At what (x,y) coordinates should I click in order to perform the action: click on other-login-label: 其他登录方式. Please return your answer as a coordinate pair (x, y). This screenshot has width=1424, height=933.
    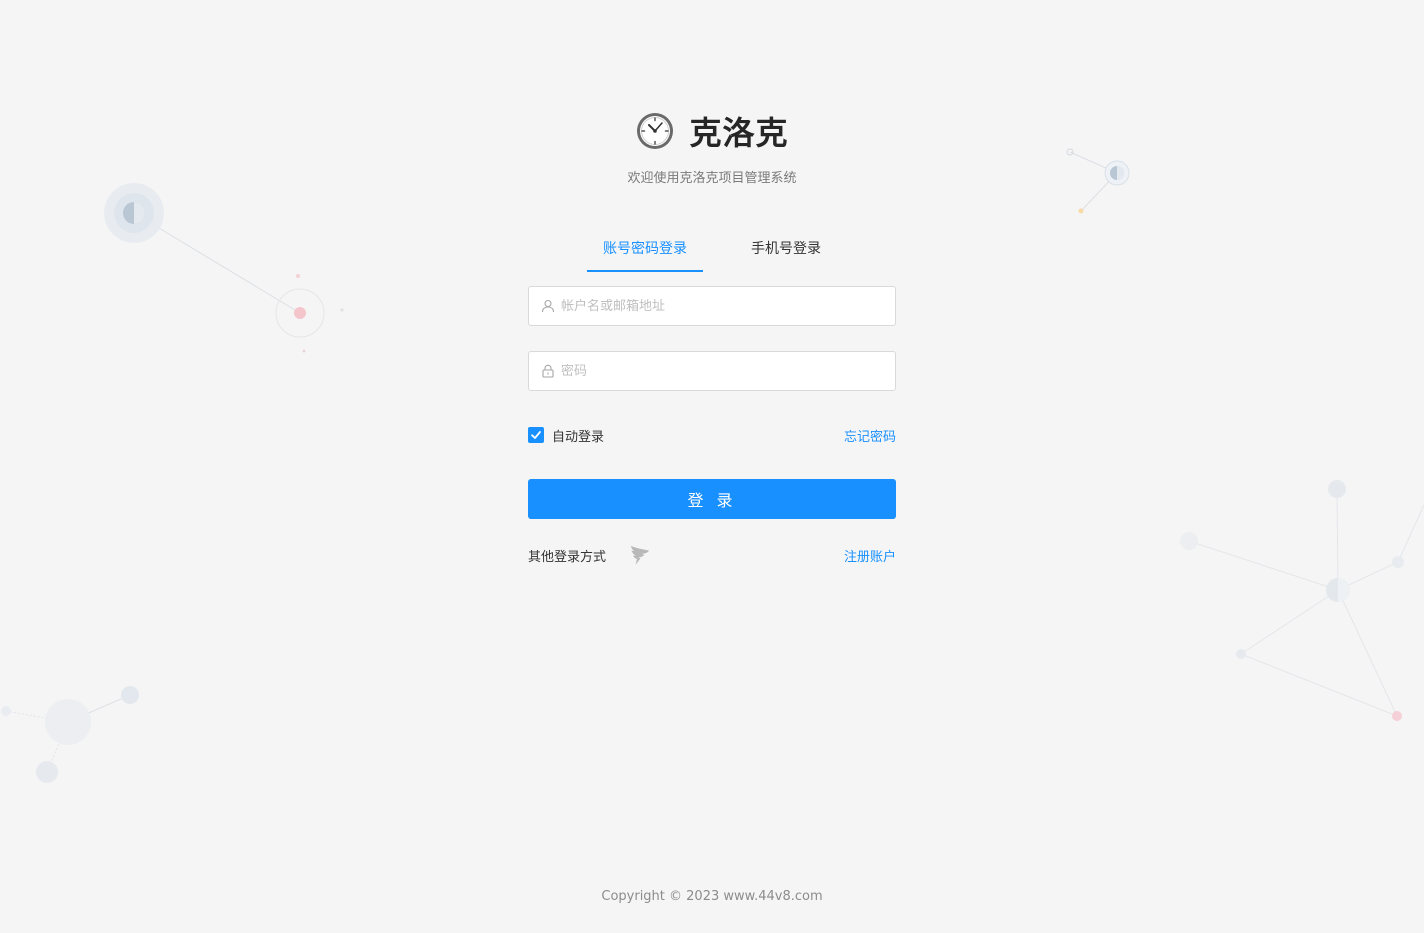
    Looking at the image, I should click on (567, 557).